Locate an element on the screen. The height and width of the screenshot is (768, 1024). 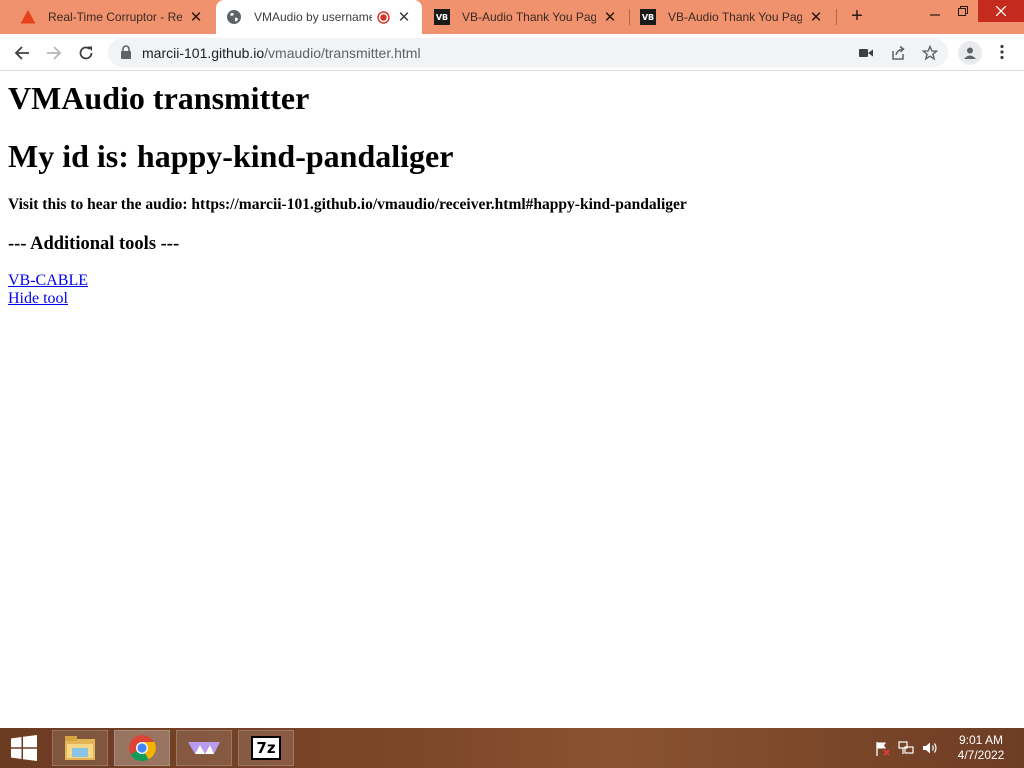
forward-arrow-icon is located at coordinates (54, 53).